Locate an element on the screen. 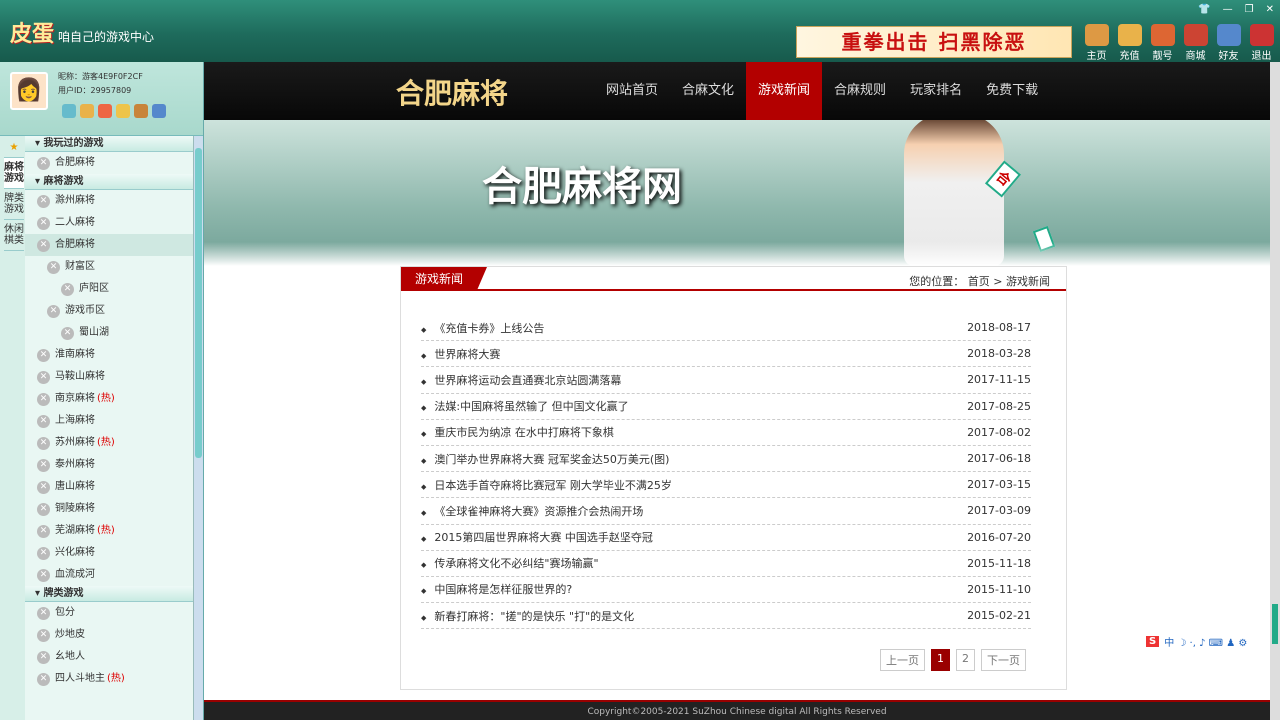  news-row: 中国麻将是怎样征服世界的? 2015-11-10 is located at coordinates (726, 590).